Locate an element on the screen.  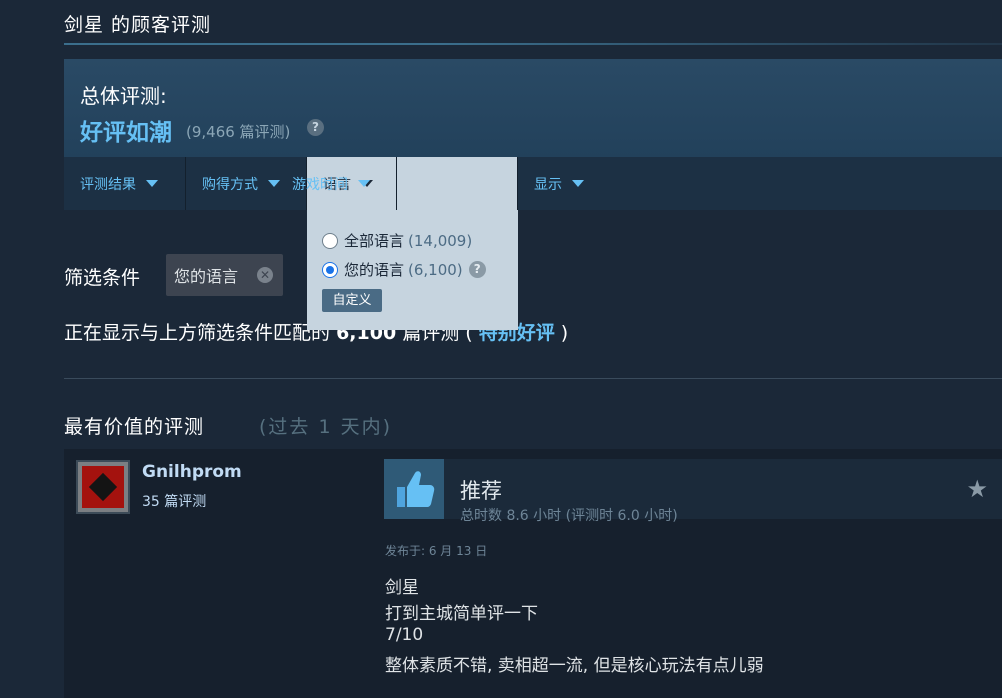
reviewer-review-count: 35 篇评测 is located at coordinates (174, 501).